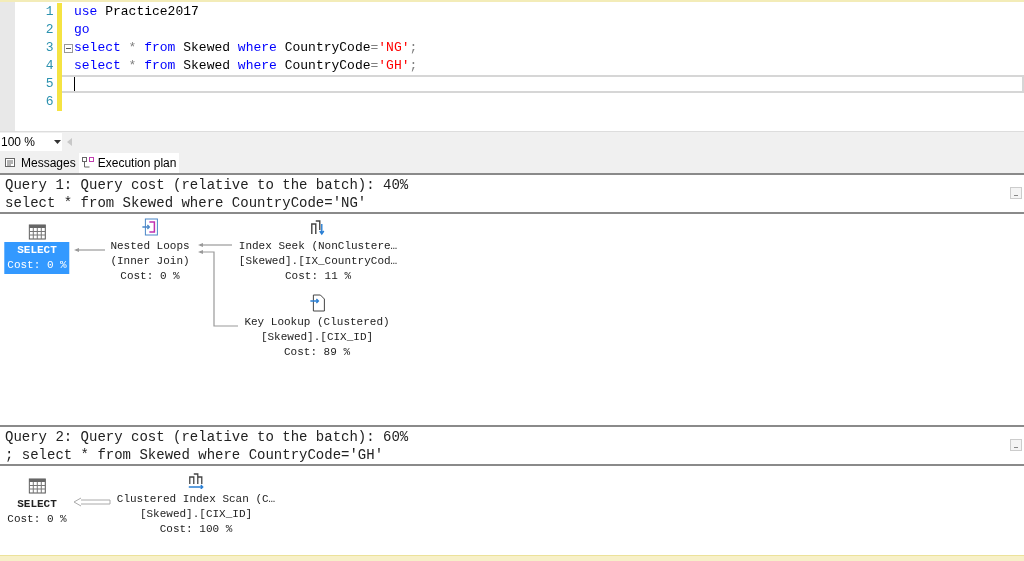  I want to click on text-cursor, so click(74, 84).